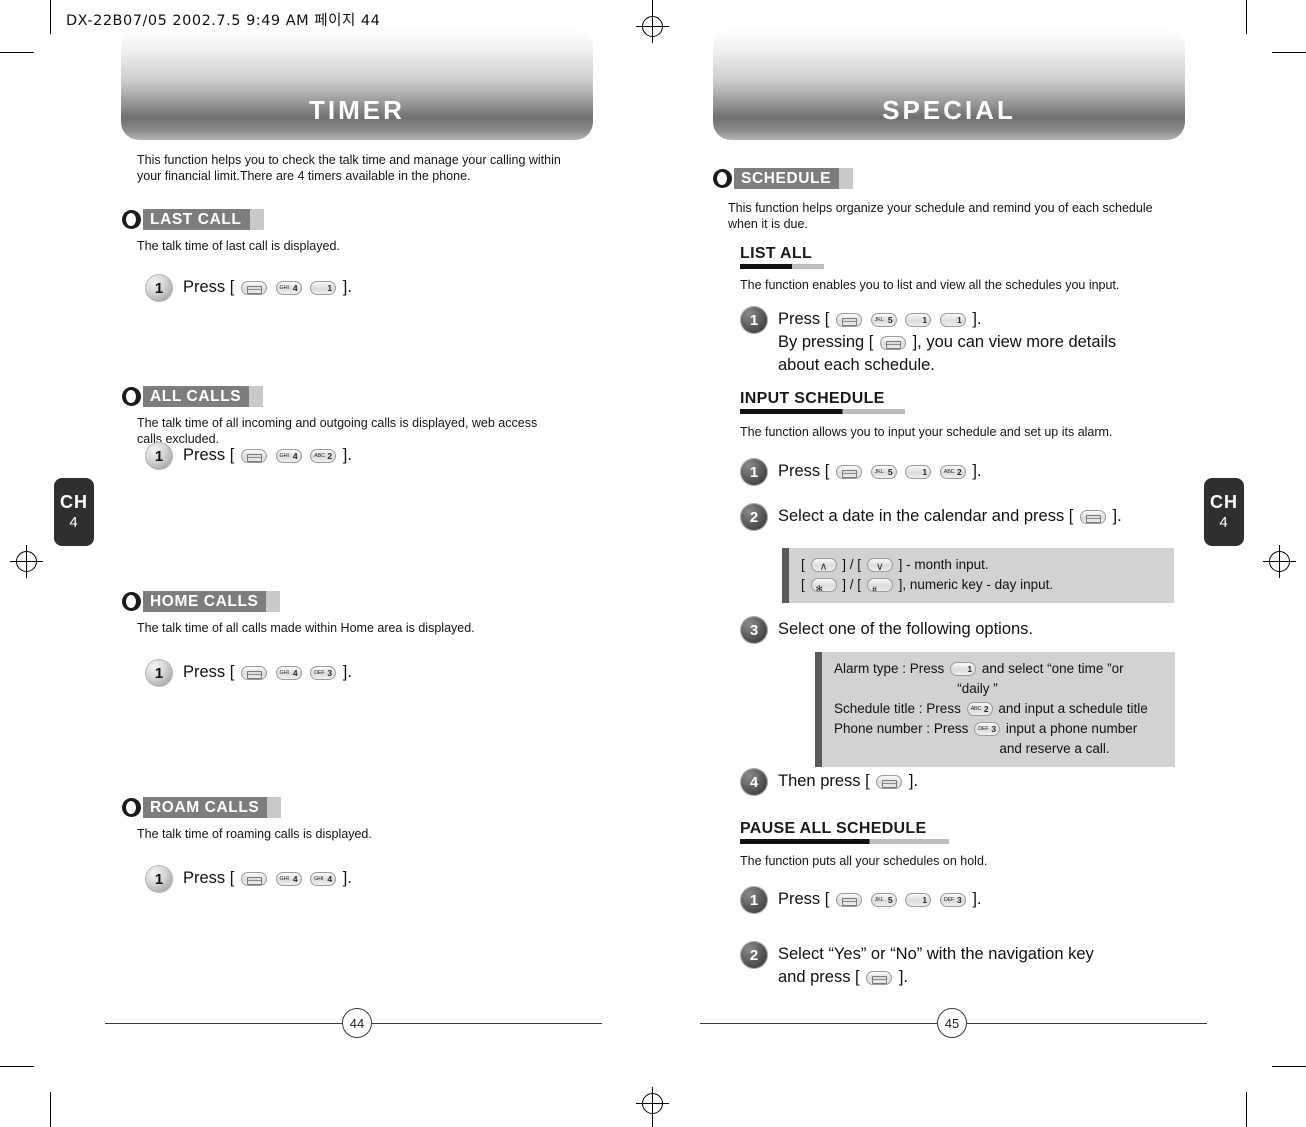 The height and width of the screenshot is (1127, 1306). What do you see at coordinates (1279, 561) in the screenshot?
I see `registration-mark-right` at bounding box center [1279, 561].